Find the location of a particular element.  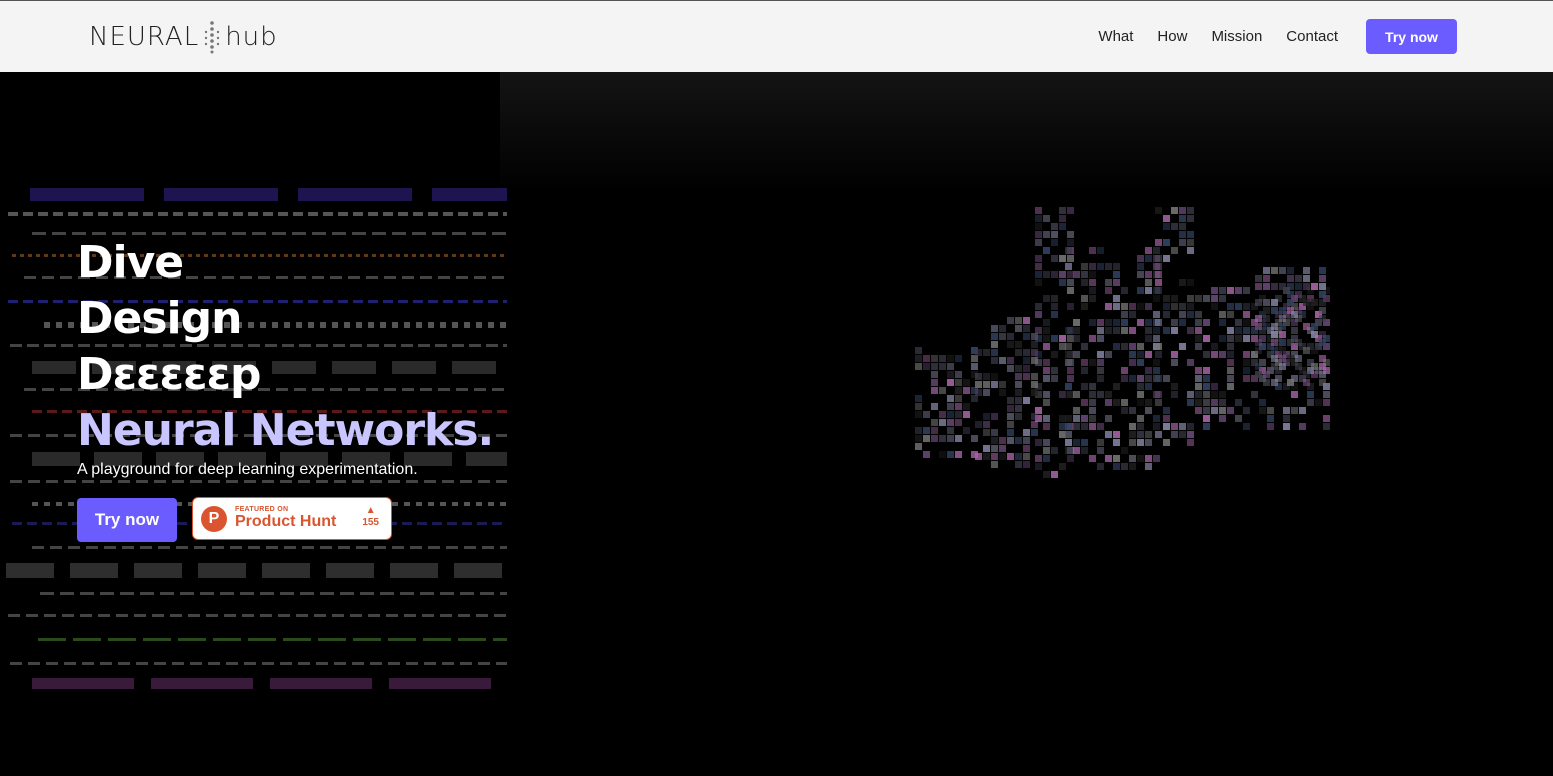

product-hunt-badge: P FEATURED ON Product Hunt ▲ 155 is located at coordinates (292, 518).